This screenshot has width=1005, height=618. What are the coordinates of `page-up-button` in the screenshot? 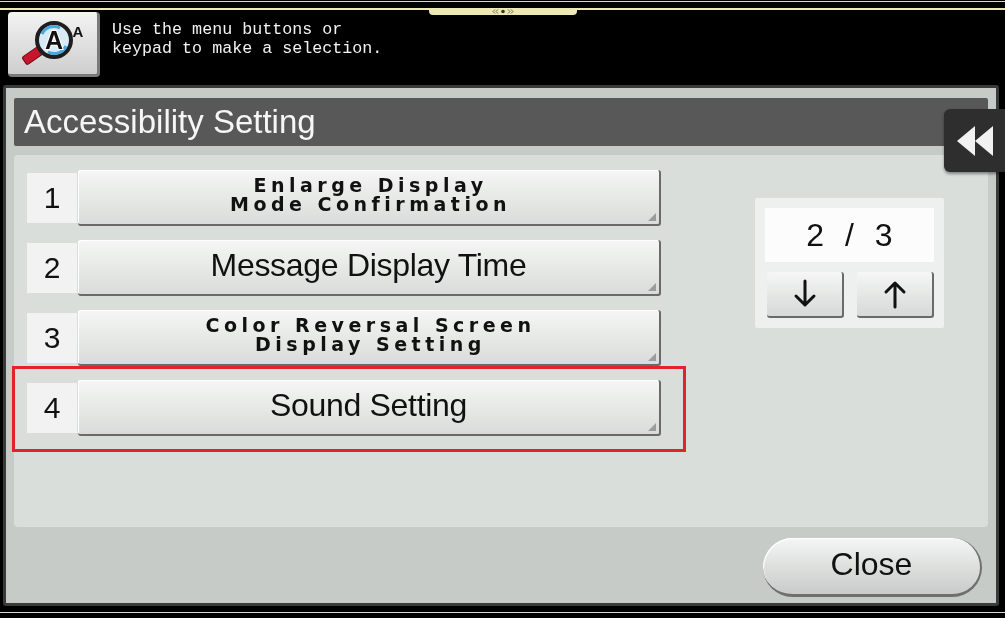 It's located at (895, 295).